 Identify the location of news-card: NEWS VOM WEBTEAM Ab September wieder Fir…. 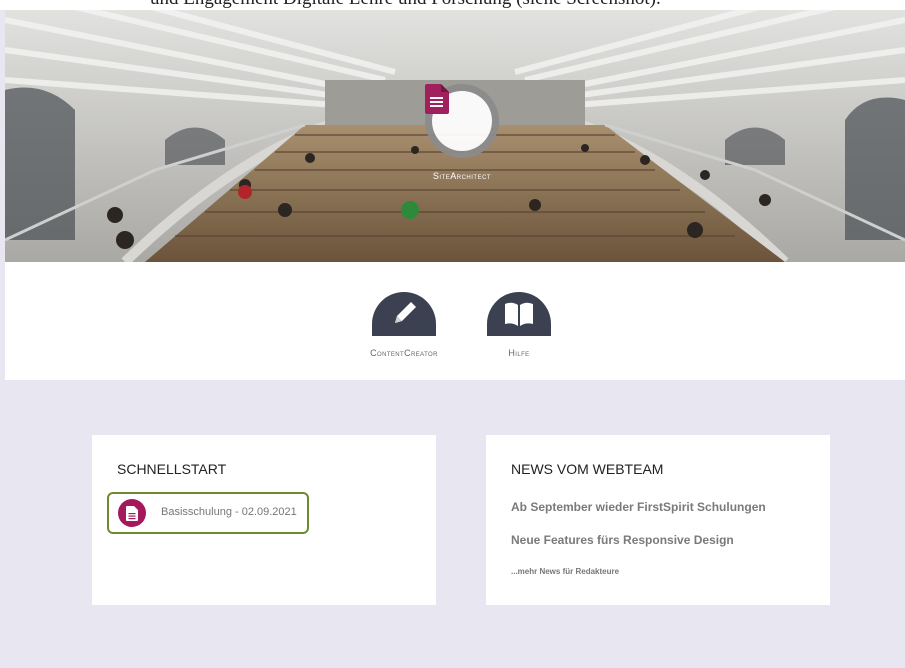
(658, 520).